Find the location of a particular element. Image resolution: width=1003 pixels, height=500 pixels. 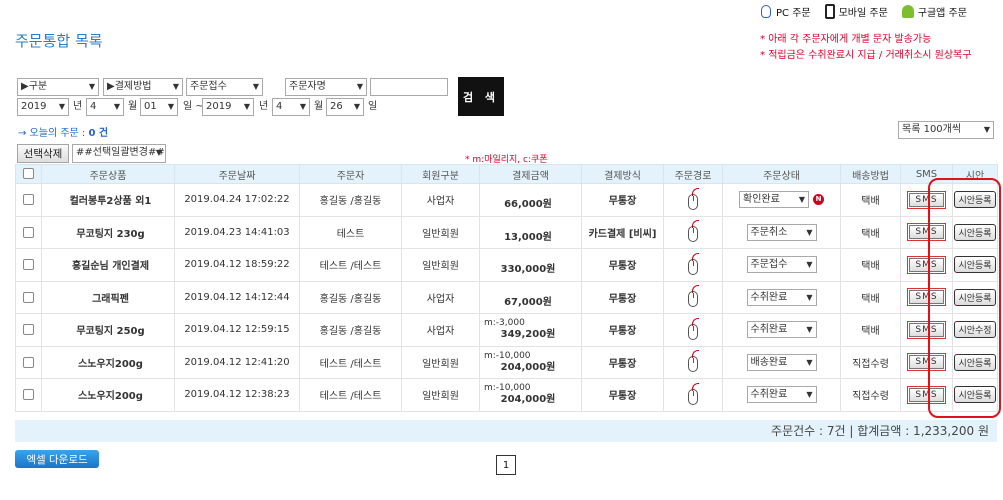

order-status-select: 주문취소 is located at coordinates (781, 232).